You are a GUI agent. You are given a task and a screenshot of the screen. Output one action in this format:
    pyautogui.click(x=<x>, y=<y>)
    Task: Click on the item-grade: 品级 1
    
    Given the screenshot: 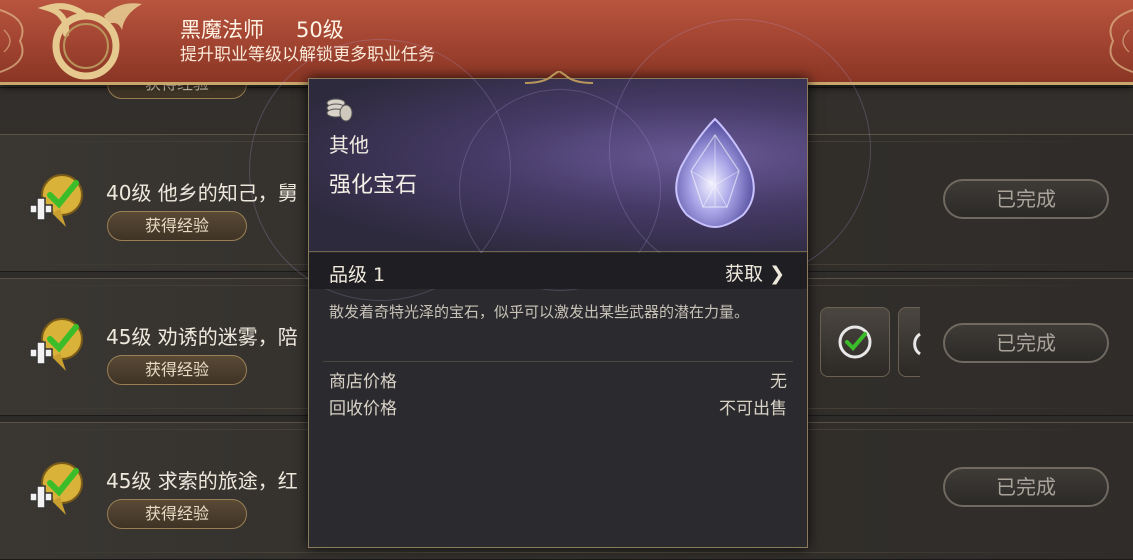 What is the action you would take?
    pyautogui.click(x=357, y=275)
    